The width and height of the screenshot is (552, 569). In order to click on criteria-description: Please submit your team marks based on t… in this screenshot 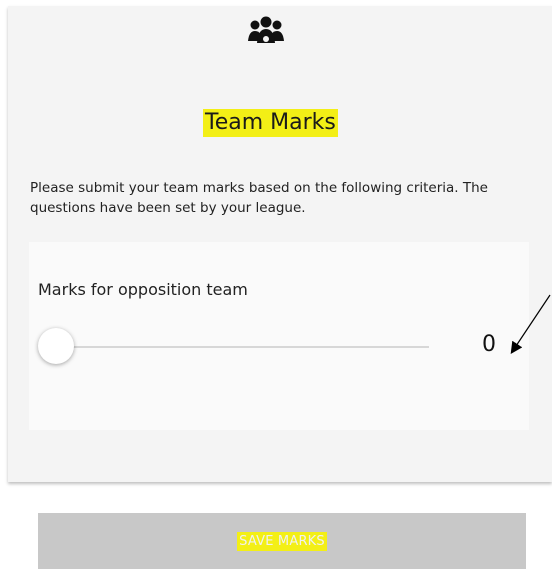, I will do `click(259, 198)`.